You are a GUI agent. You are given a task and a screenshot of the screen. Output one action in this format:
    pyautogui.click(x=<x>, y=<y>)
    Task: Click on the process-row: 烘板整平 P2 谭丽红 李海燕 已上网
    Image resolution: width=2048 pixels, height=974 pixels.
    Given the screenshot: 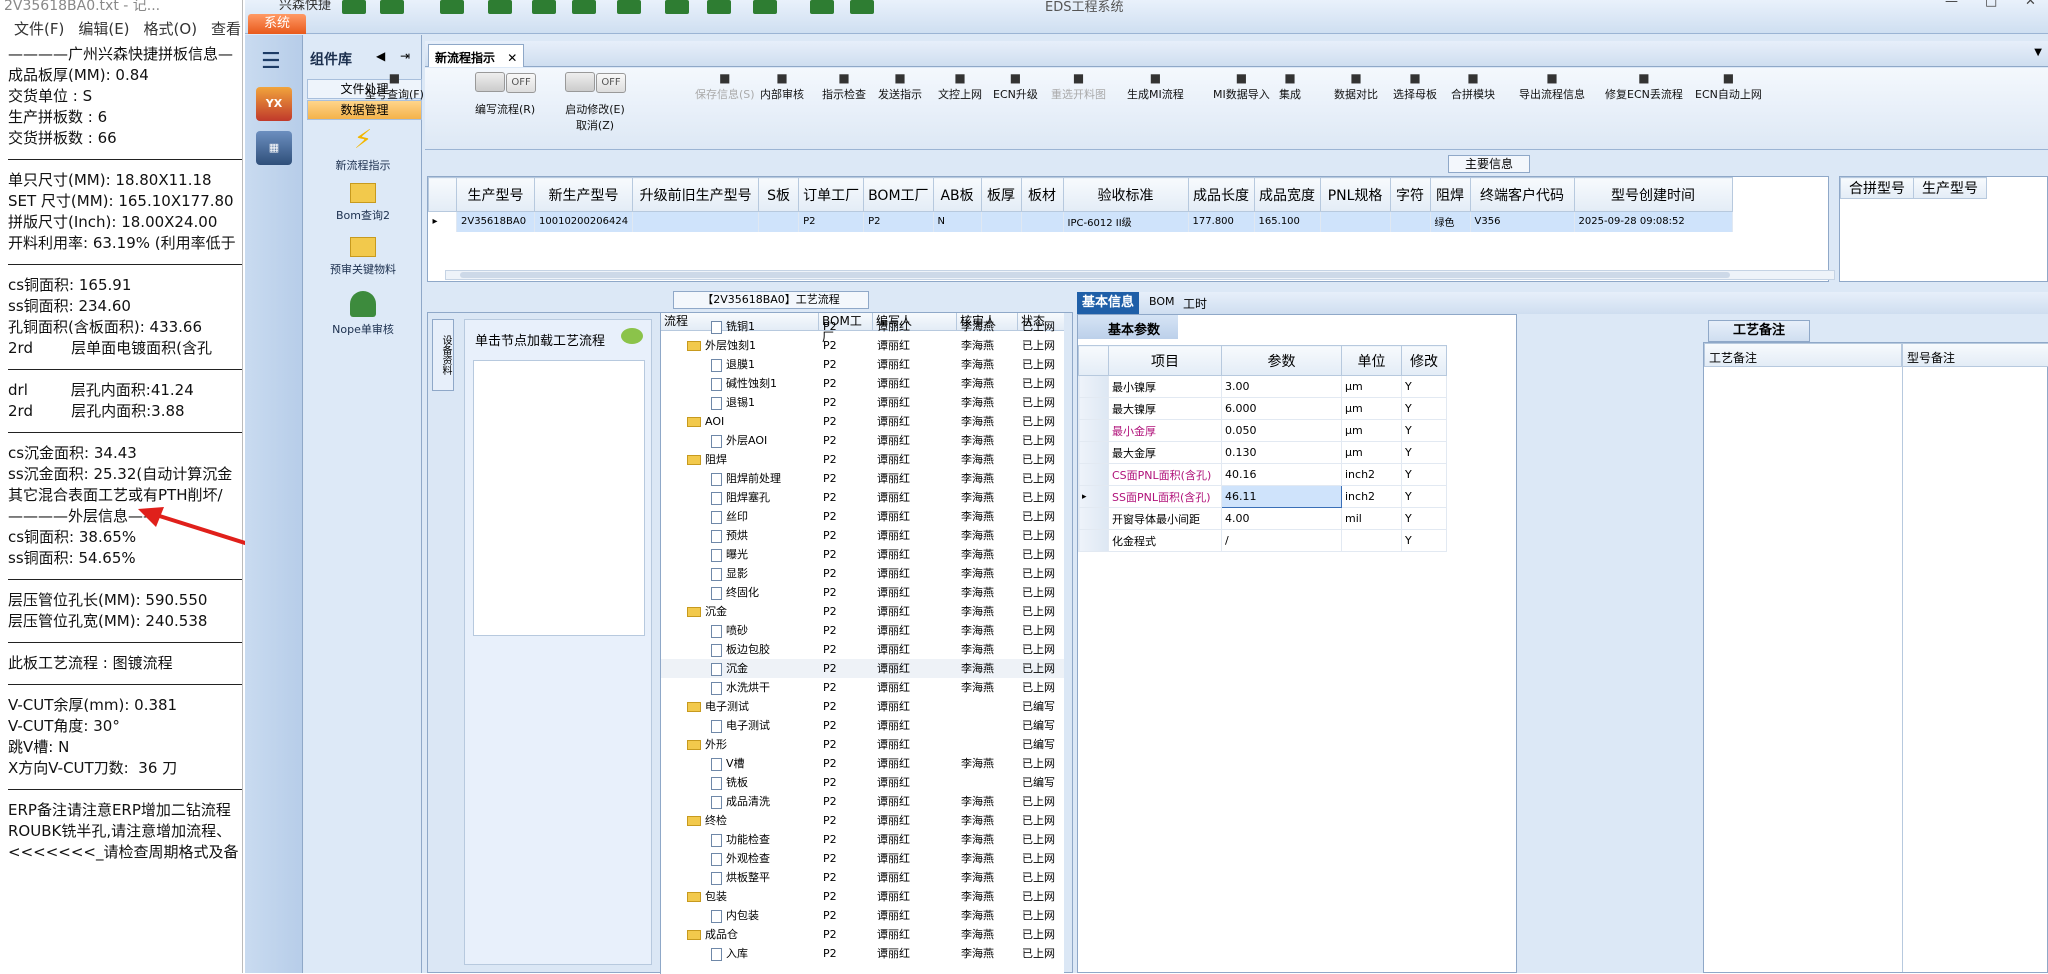 What is the action you would take?
    pyautogui.click(x=862, y=877)
    